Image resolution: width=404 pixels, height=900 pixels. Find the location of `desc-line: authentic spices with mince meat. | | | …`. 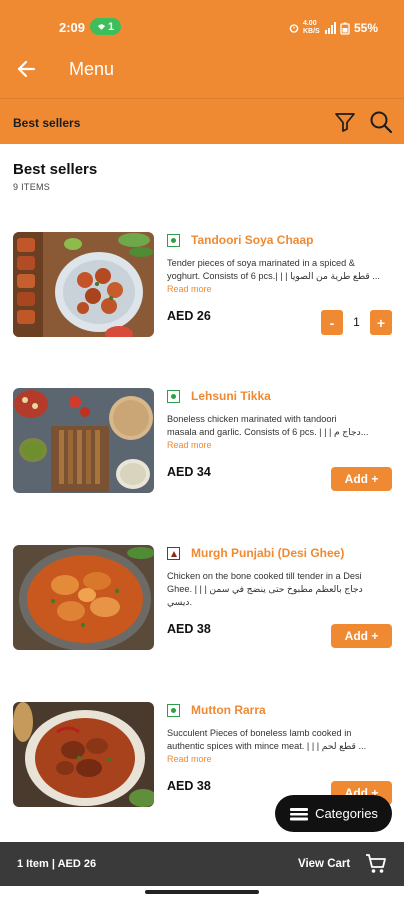

desc-line: authentic spices with mince meat. | | | … is located at coordinates (267, 746).